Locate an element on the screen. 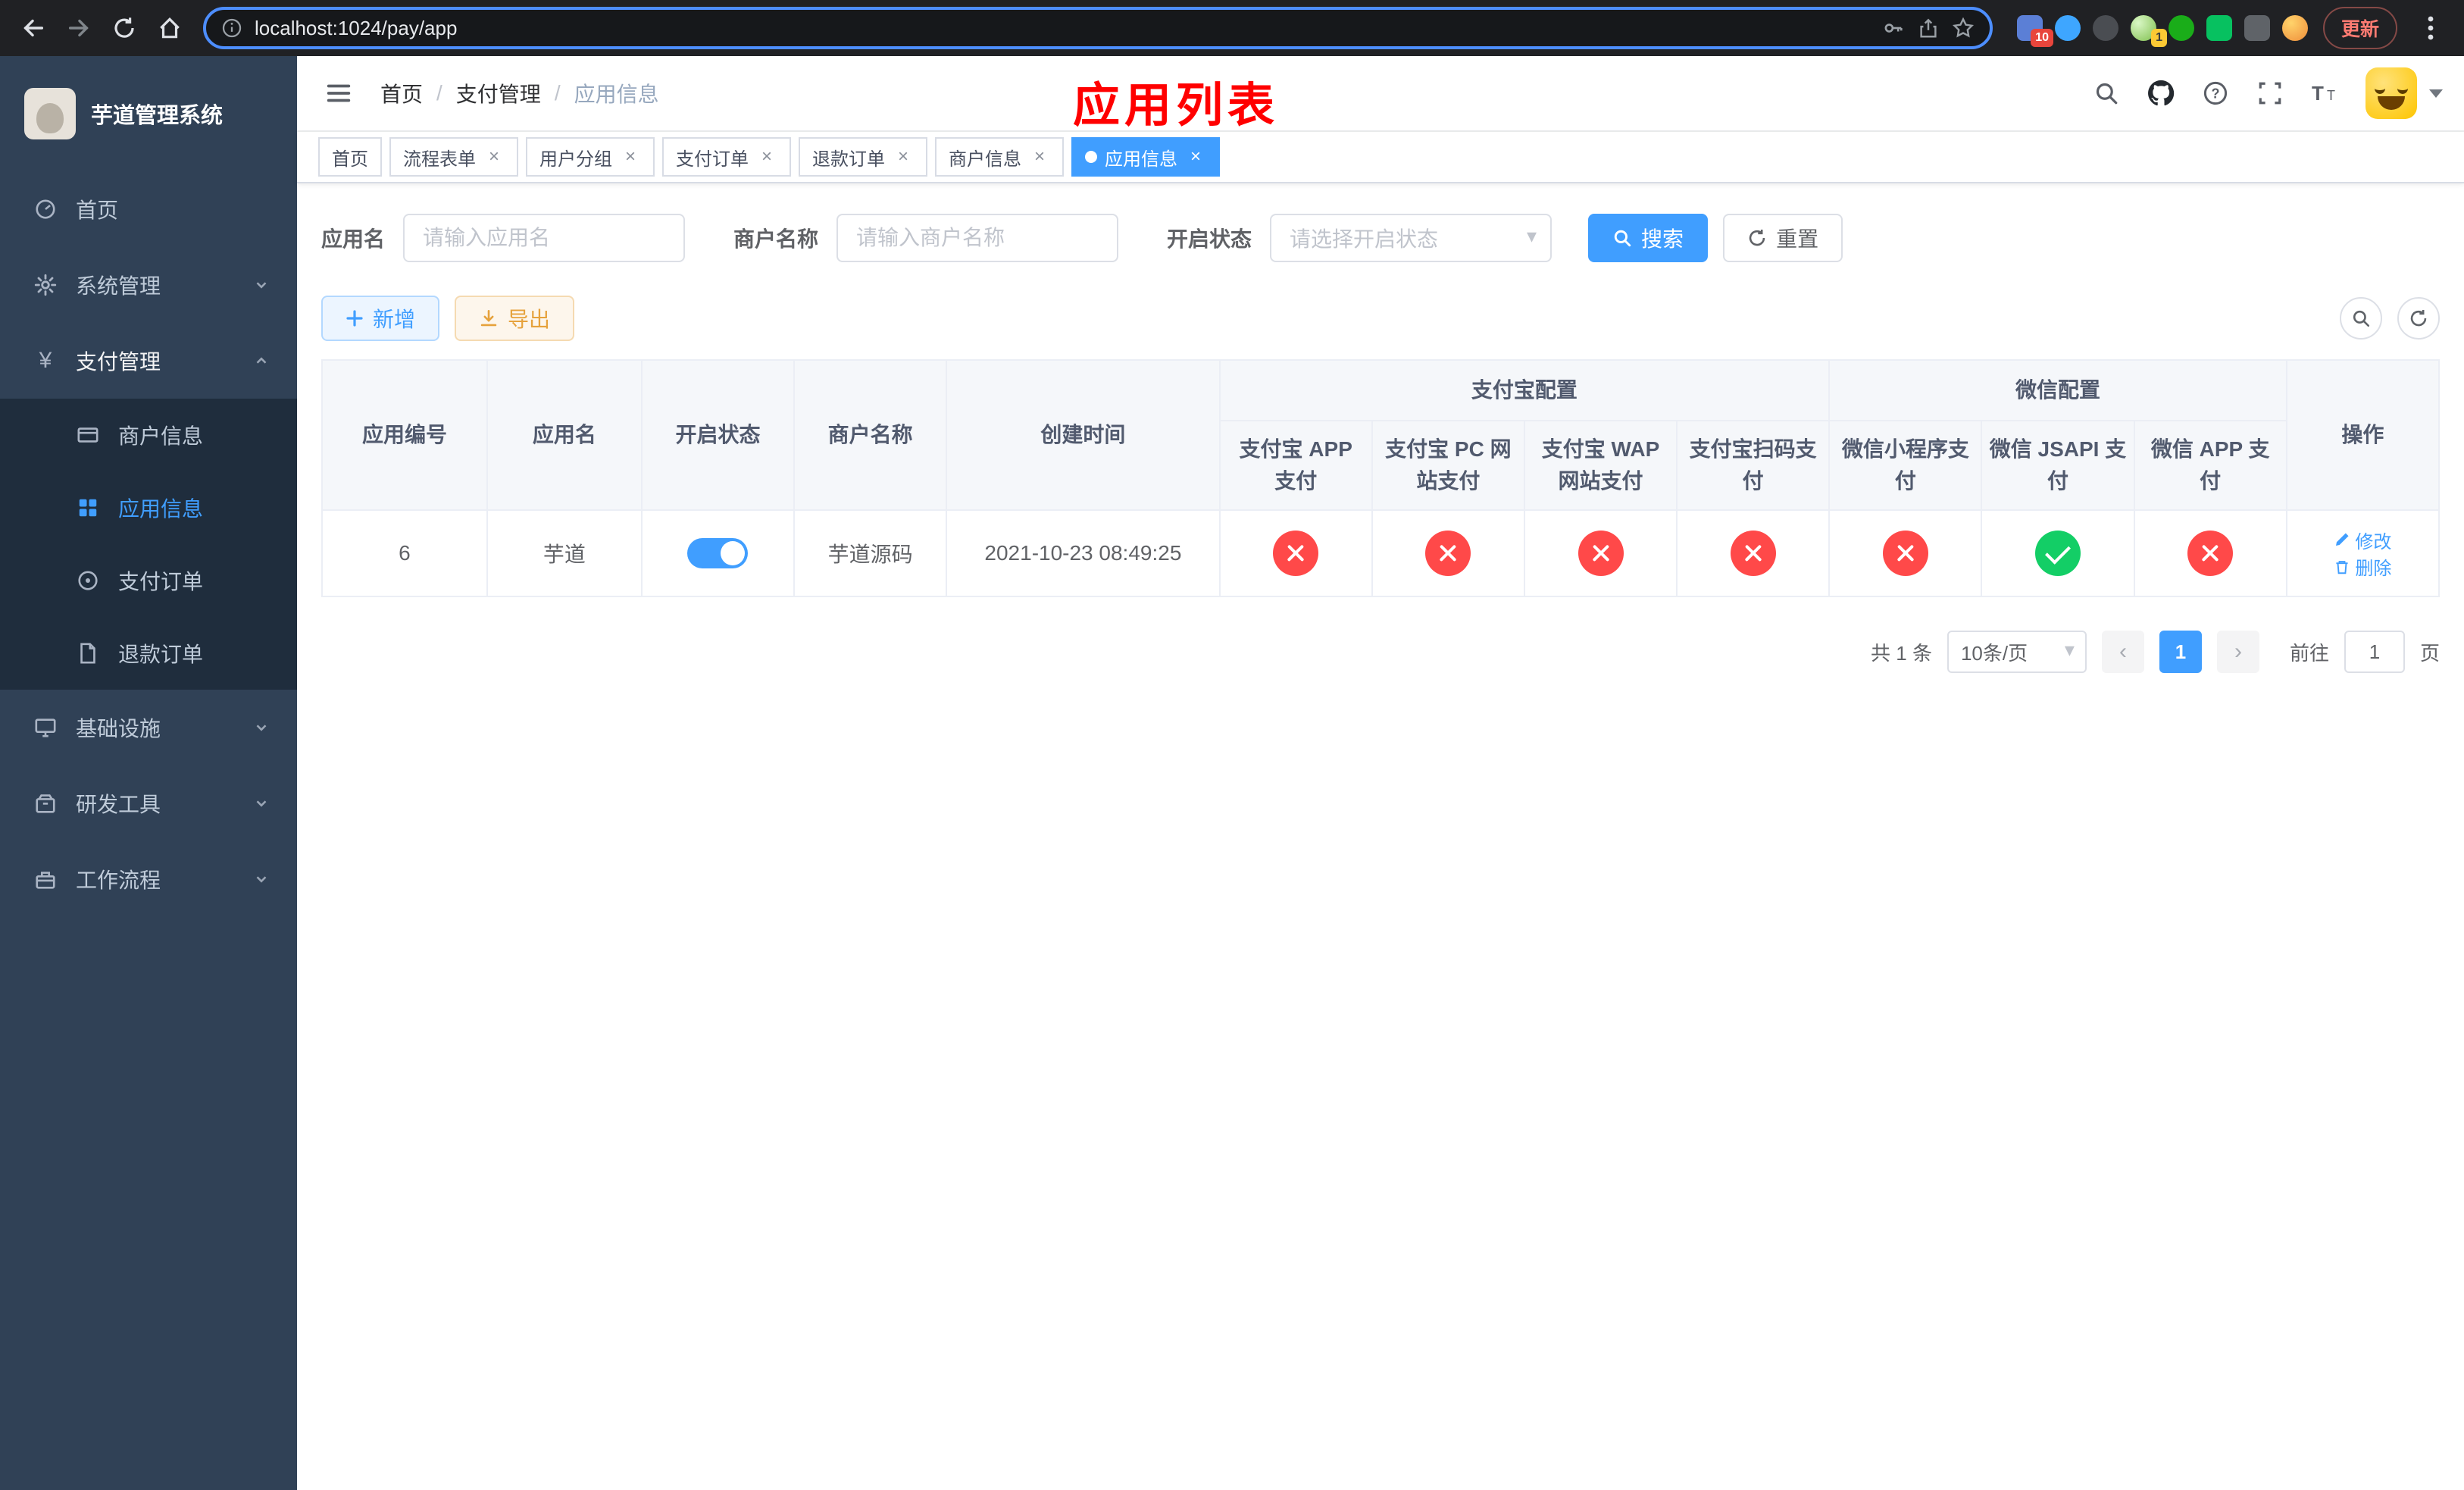 This screenshot has width=2464, height=1490. url-bar: localhost:1024/pay/app is located at coordinates (1098, 28).